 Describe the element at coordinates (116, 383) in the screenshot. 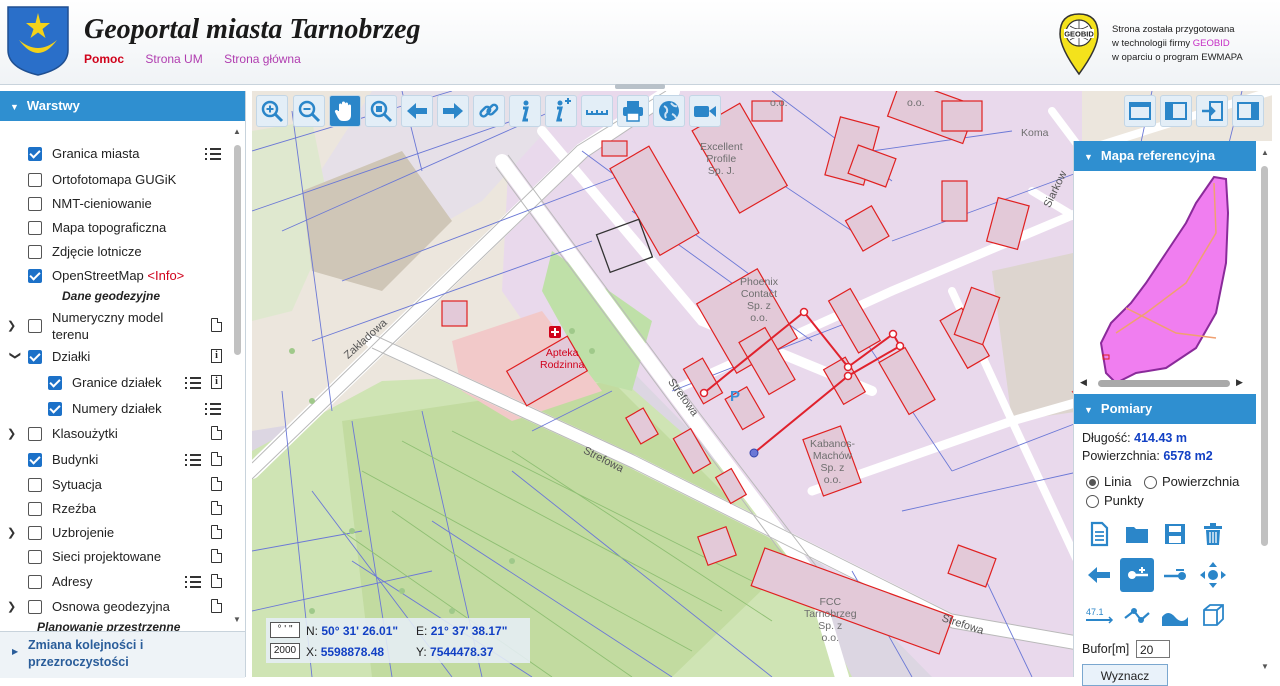

I see `layer-granice-dzialek: Granice działek i` at that location.